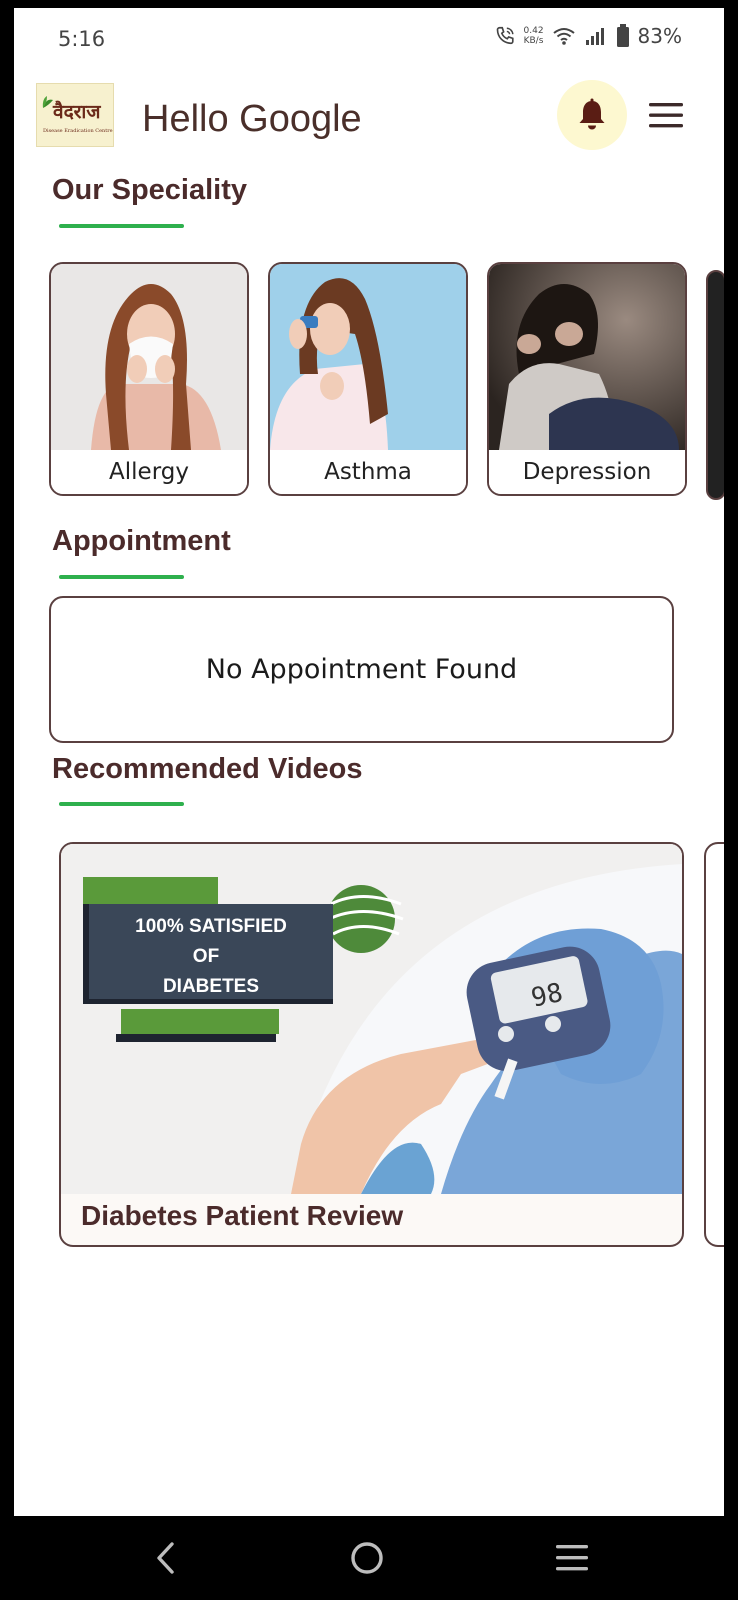  I want to click on banner-line-3: DIABETES, so click(211, 986).